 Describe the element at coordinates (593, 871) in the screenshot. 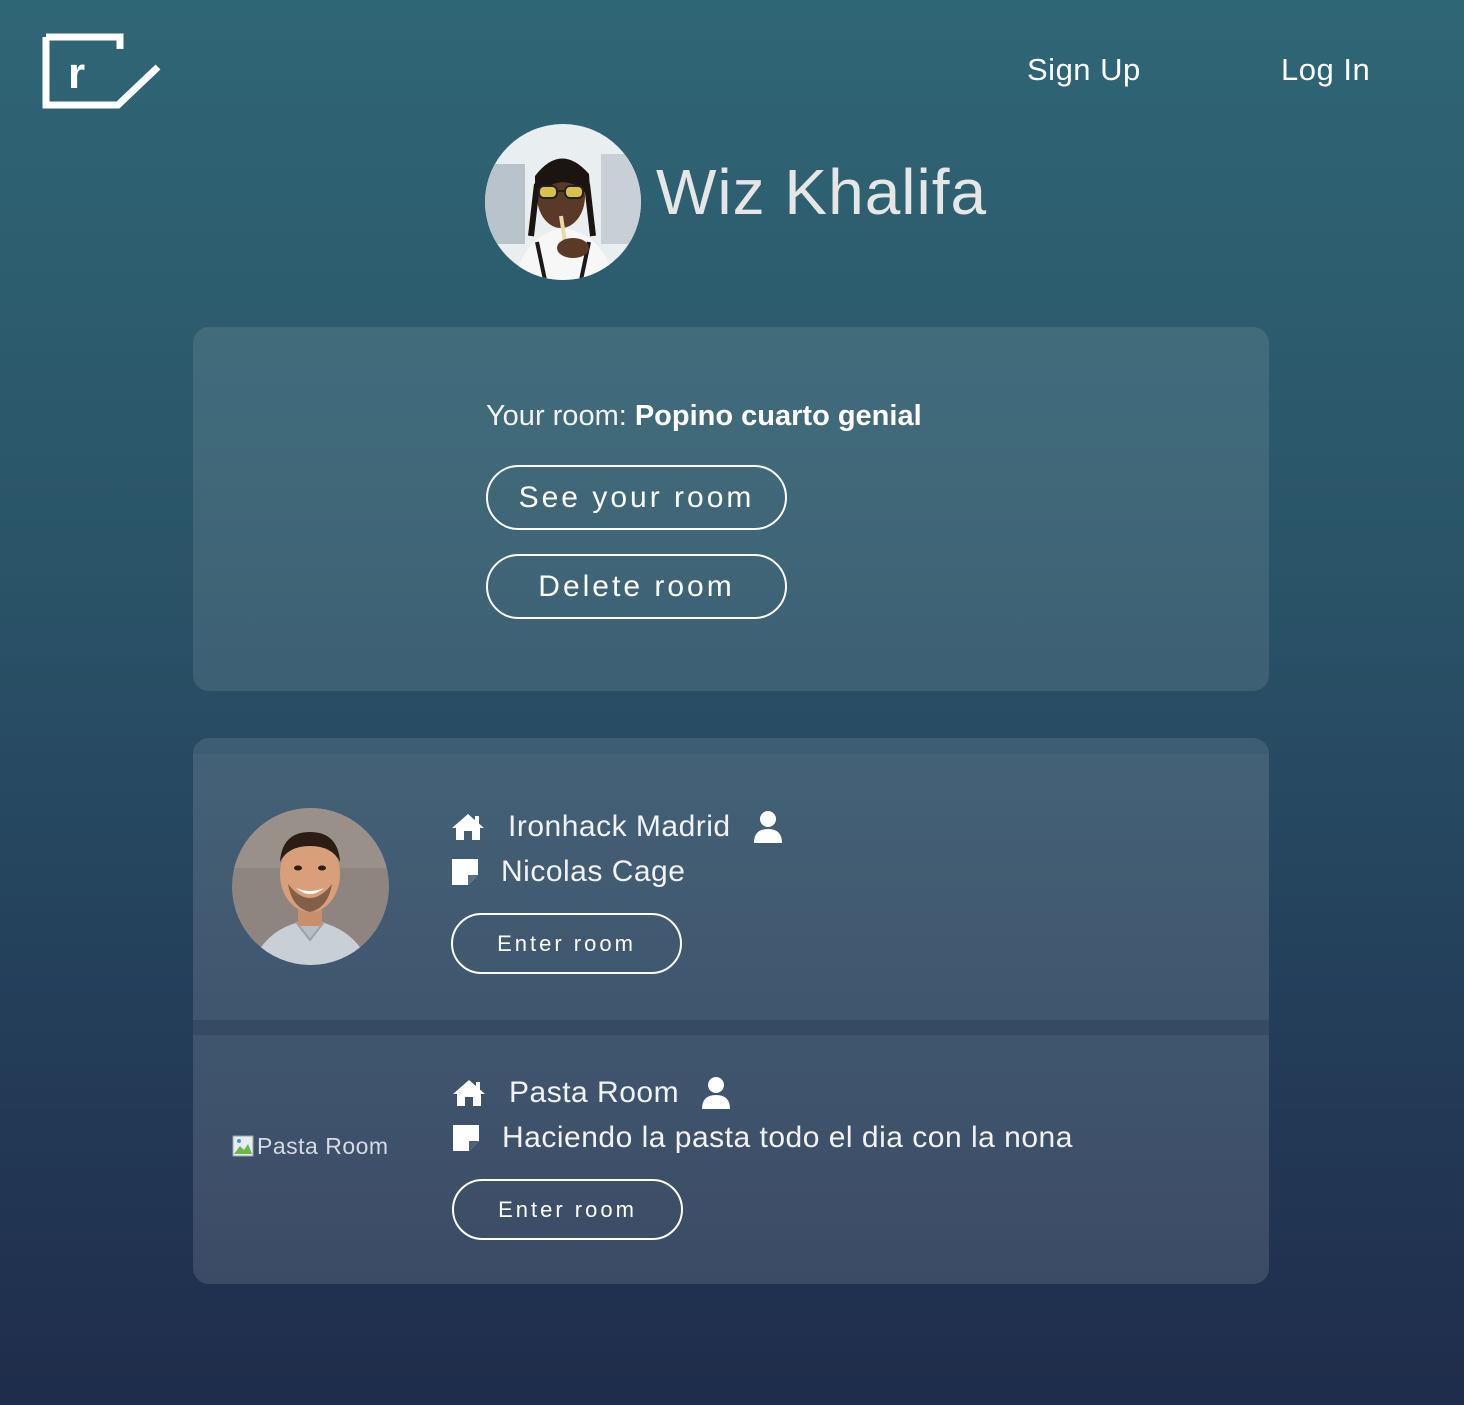

I see `room-owner: Nicolas Cage` at that location.